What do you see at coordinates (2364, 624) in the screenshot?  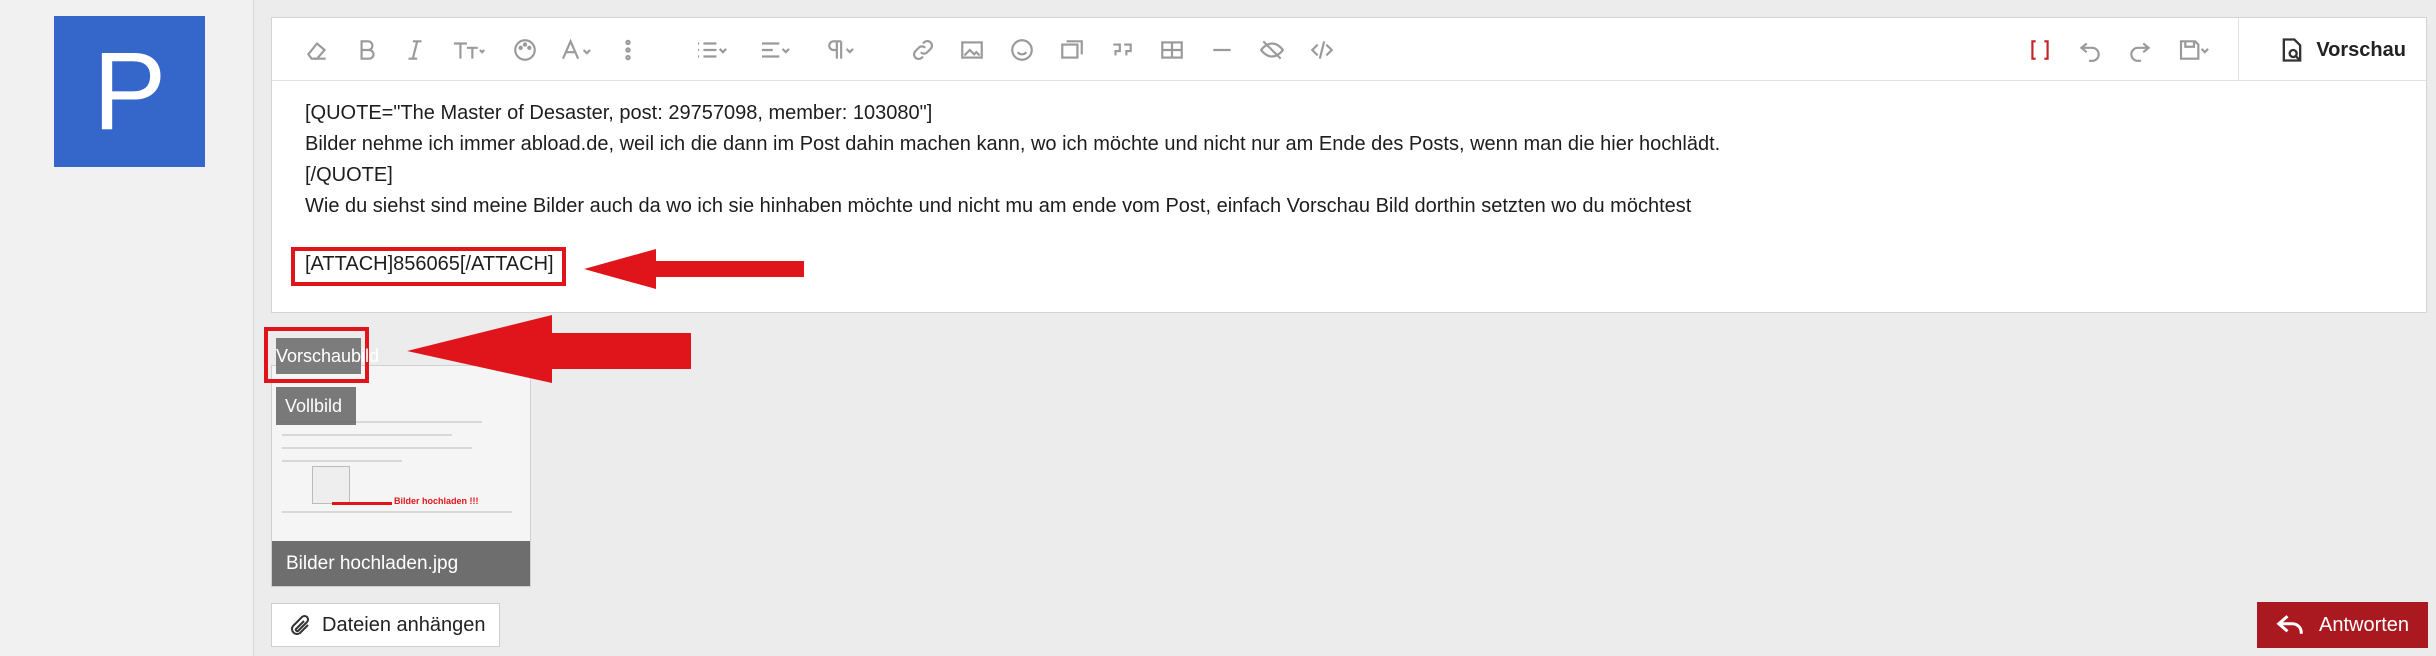 I see `reply-label: Antworten` at bounding box center [2364, 624].